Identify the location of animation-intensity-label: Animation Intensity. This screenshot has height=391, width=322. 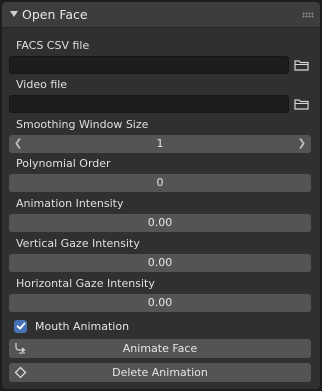
(70, 203).